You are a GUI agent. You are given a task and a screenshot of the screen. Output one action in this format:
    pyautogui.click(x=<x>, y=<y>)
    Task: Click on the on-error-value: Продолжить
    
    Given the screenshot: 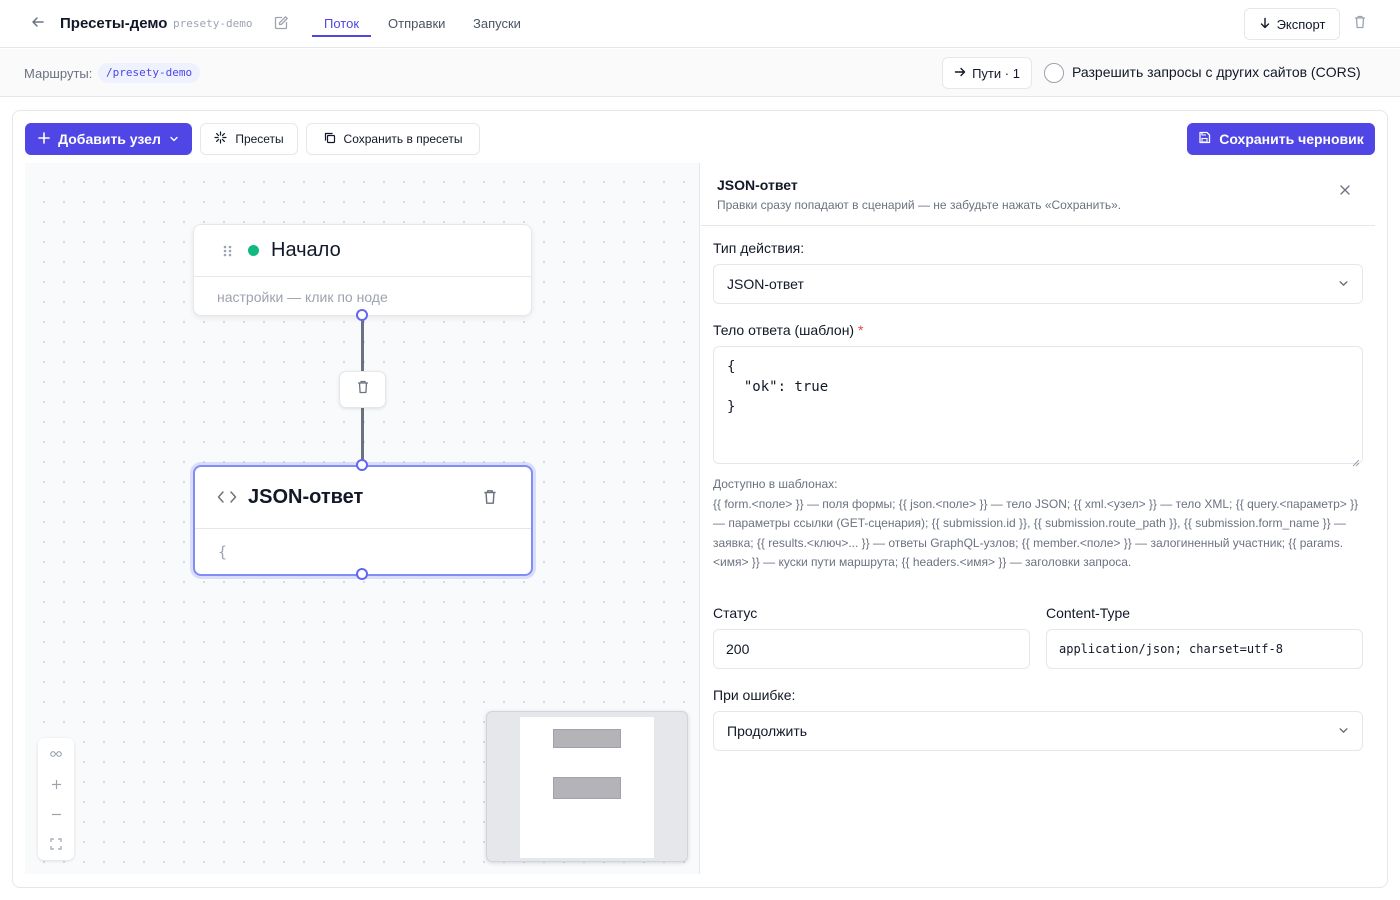 What is the action you would take?
    pyautogui.click(x=767, y=731)
    